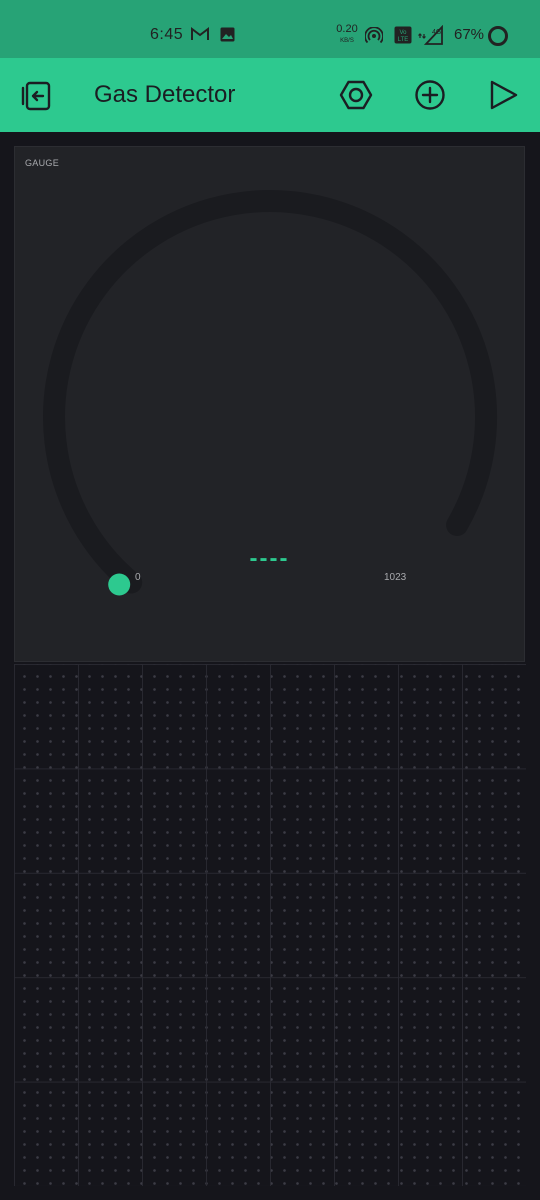 This screenshot has height=1200, width=540. I want to click on volte-icon: Vo LTE, so click(403, 35).